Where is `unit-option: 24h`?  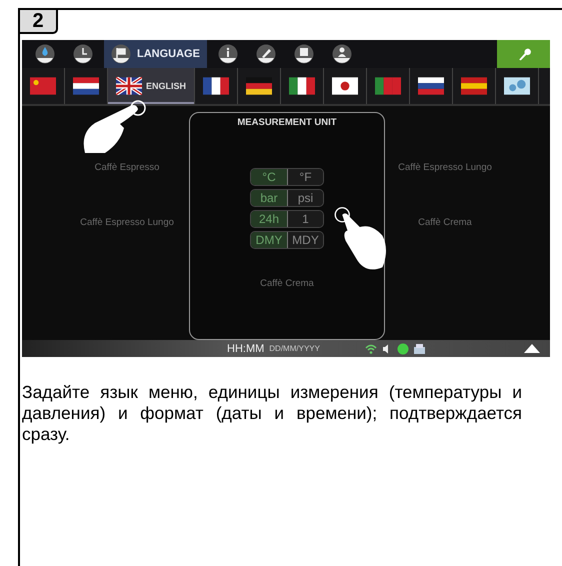
unit-option: 24h is located at coordinates (269, 219).